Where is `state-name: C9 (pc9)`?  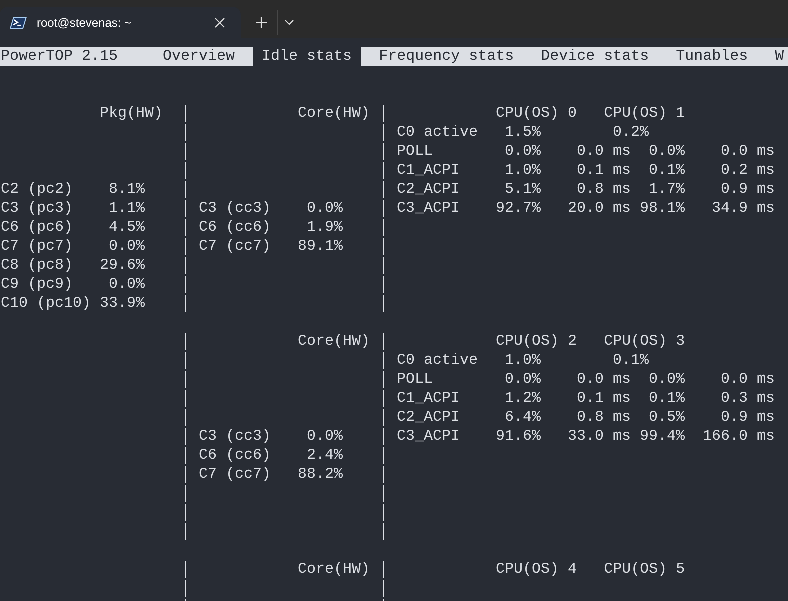 state-name: C9 (pc9) is located at coordinates (37, 284).